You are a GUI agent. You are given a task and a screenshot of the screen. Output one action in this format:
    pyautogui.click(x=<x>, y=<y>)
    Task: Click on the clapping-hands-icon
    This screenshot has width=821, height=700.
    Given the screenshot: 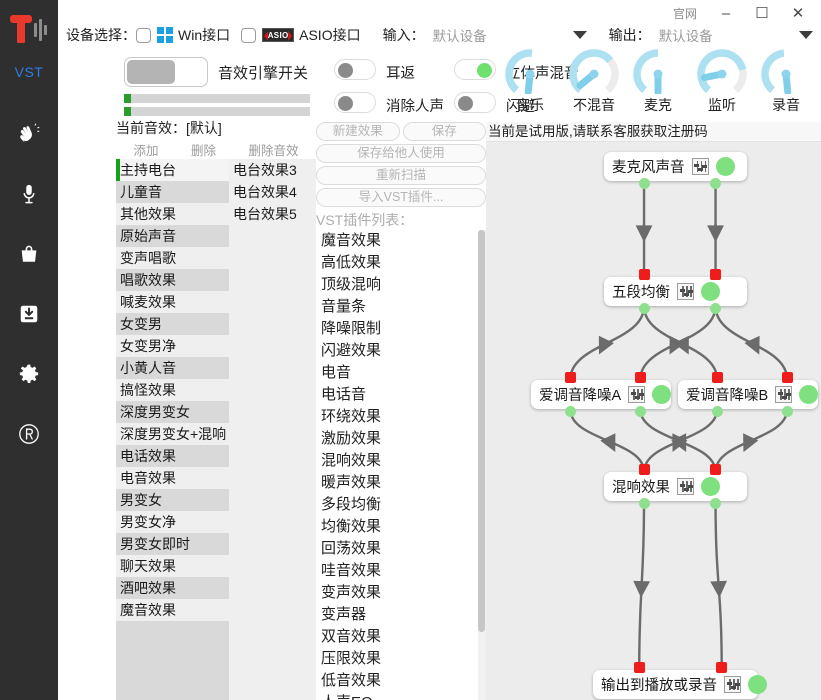 What is the action you would take?
    pyautogui.click(x=29, y=134)
    